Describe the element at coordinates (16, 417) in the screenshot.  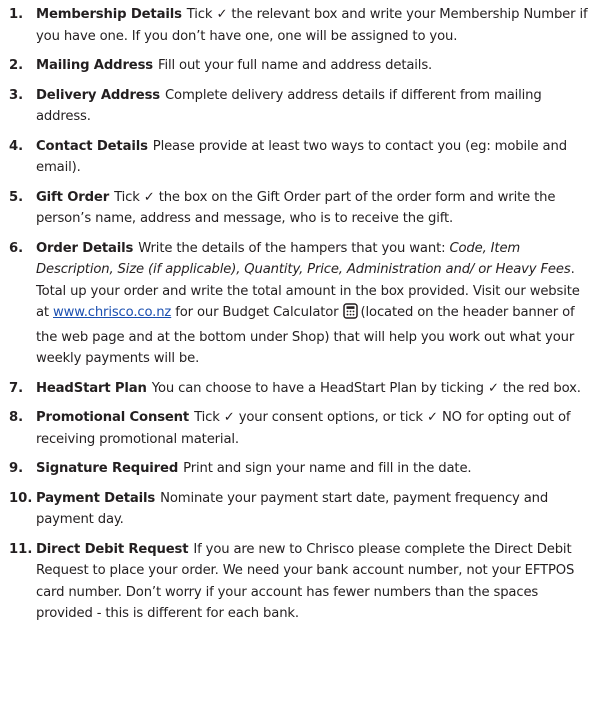
I see `item-number: 8.` at that location.